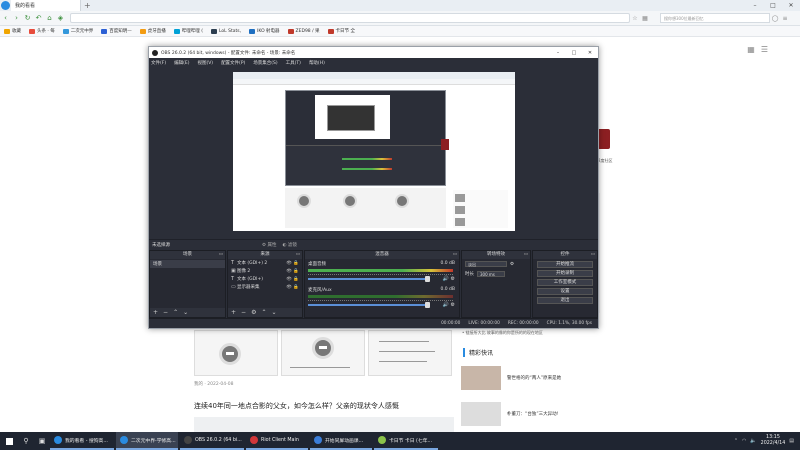 The width and height of the screenshot is (800, 450). What do you see at coordinates (264, 31) in the screenshot?
I see `bookmark-item: IKO 射电器` at bounding box center [264, 31].